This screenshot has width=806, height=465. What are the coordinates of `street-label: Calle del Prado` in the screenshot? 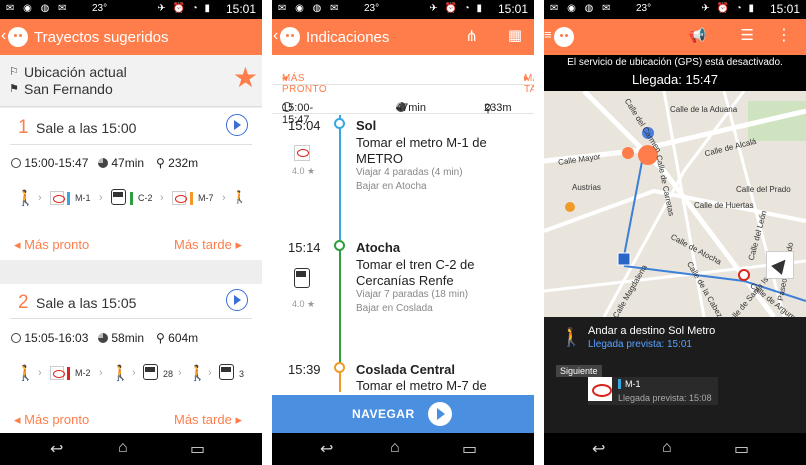 It's located at (763, 189).